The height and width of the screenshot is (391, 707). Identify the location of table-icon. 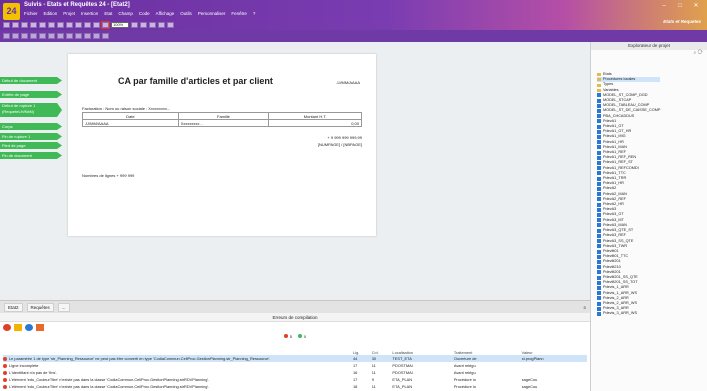
(42, 36).